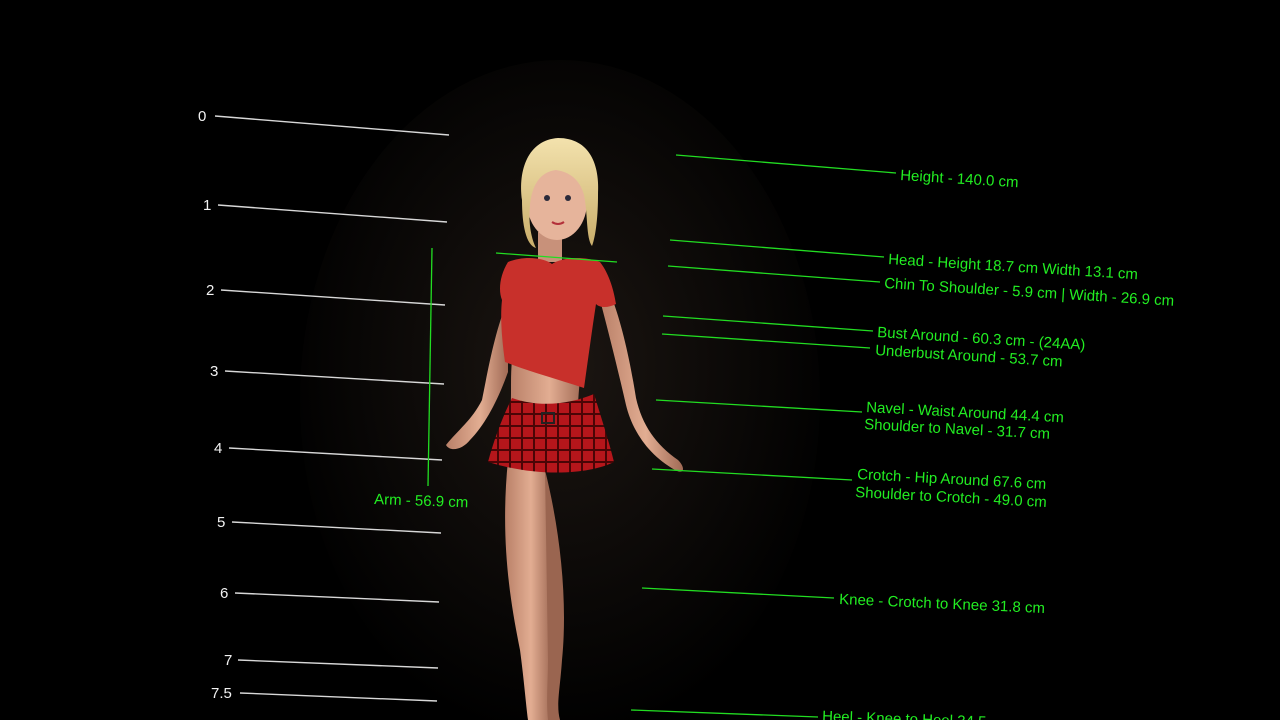 This screenshot has height=720, width=1280. What do you see at coordinates (228, 660) in the screenshot?
I see `scale-mark-7: 7` at bounding box center [228, 660].